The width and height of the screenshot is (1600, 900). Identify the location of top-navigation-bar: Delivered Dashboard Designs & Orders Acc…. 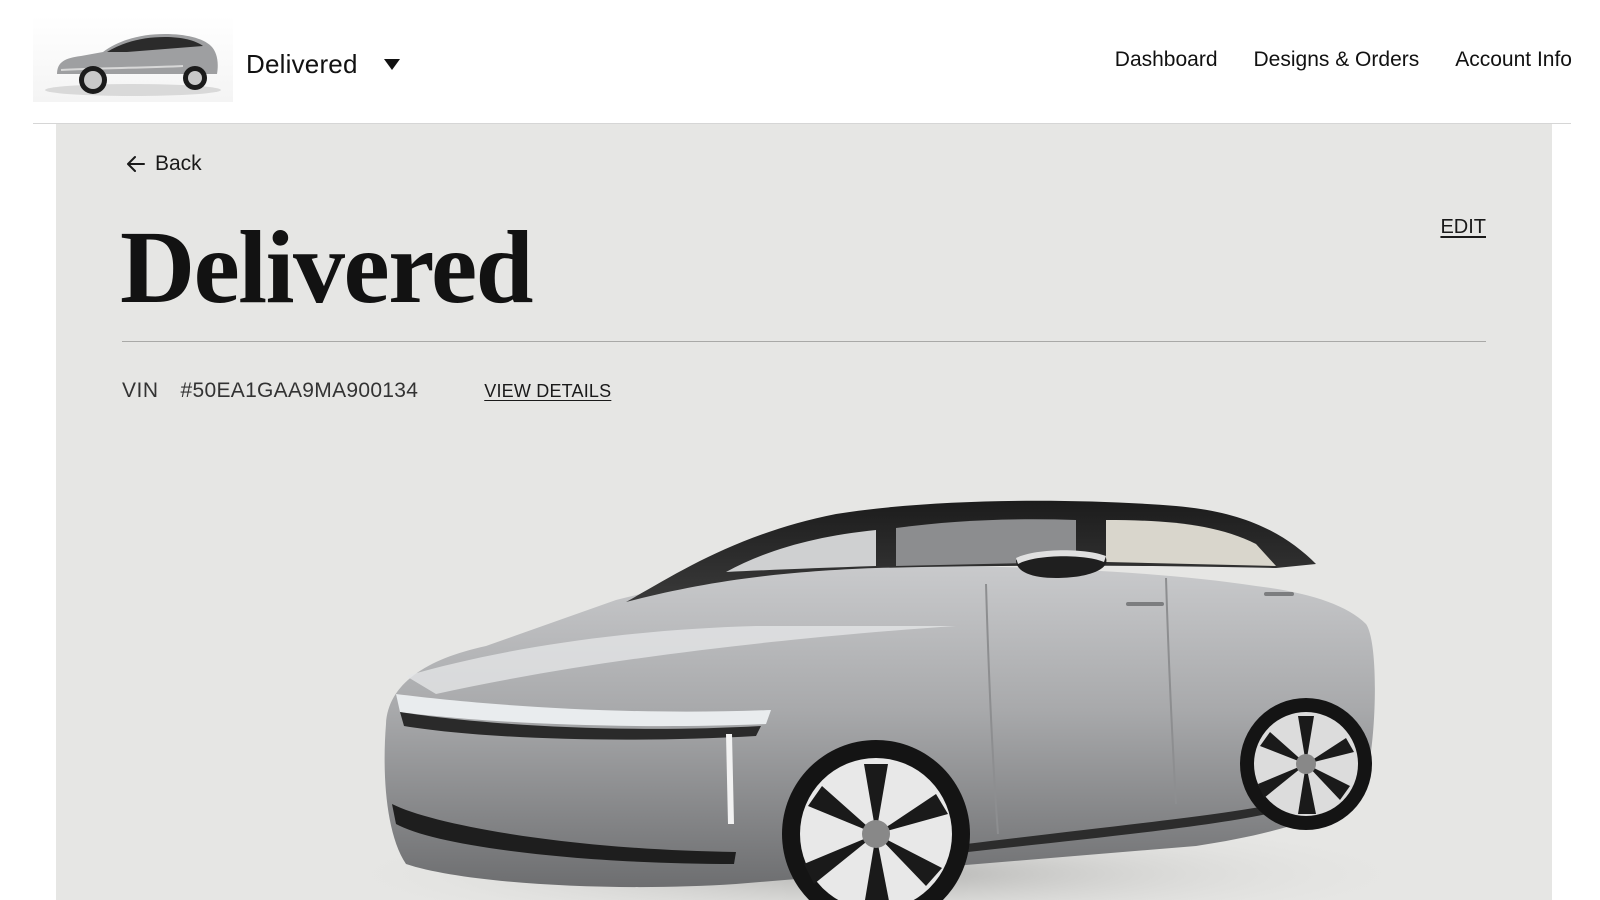
(800, 62).